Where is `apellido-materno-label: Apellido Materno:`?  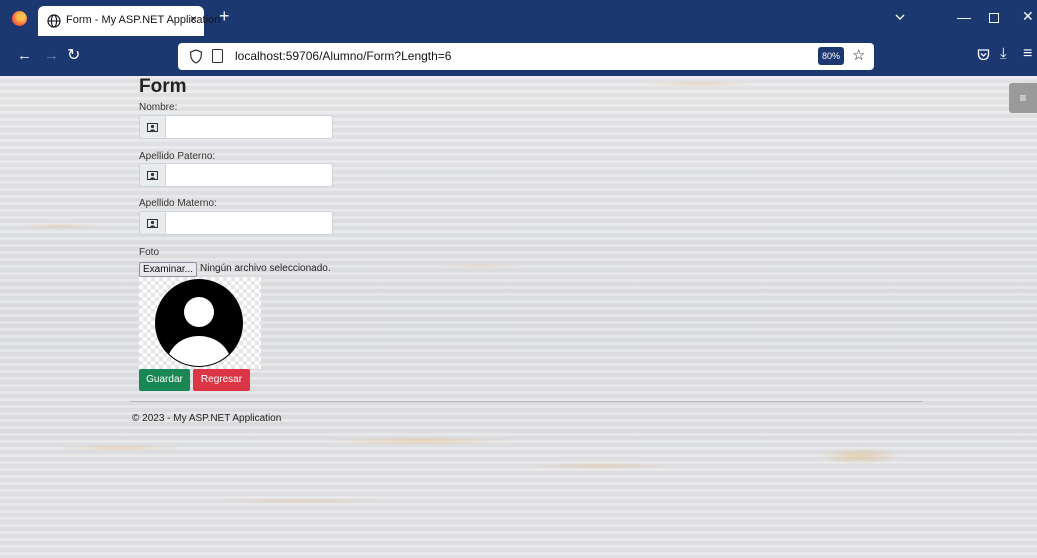 apellido-materno-label: Apellido Materno: is located at coordinates (178, 203).